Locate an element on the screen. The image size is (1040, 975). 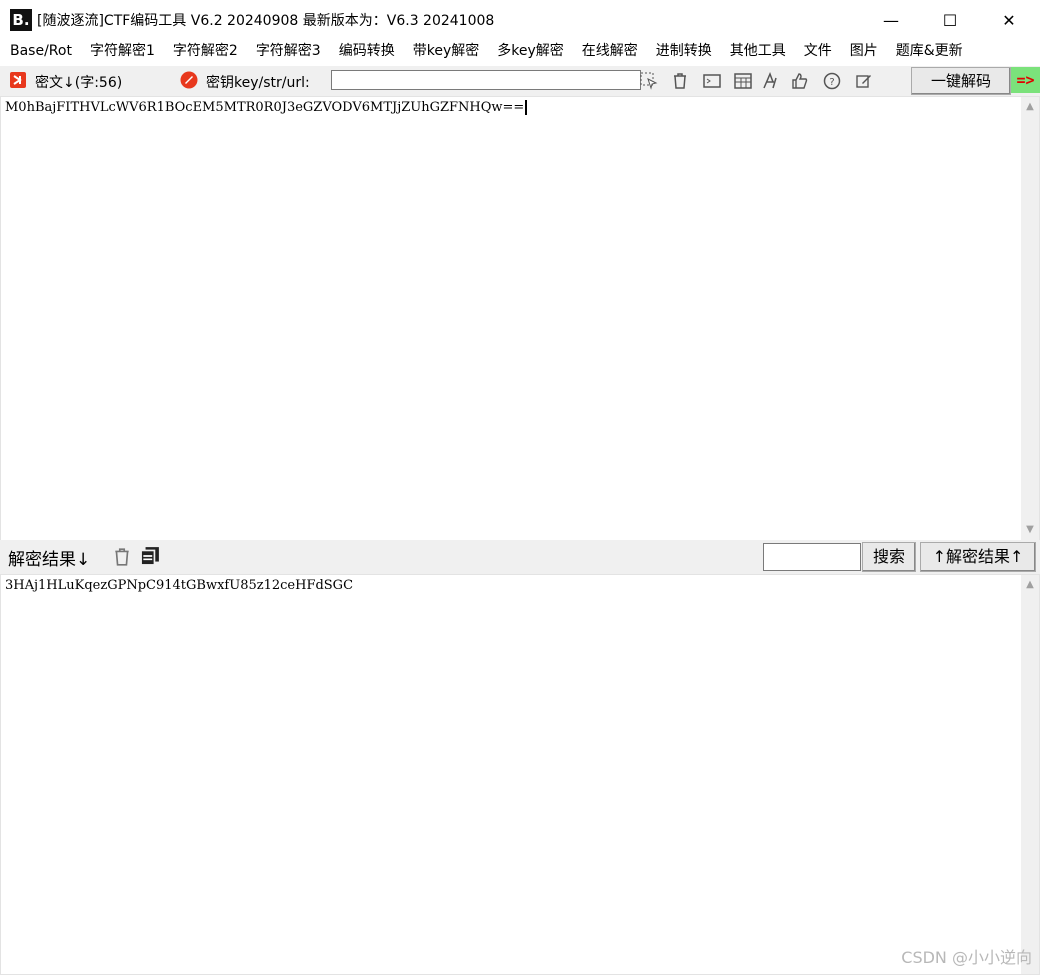
copy-icon is located at coordinates (150, 558).